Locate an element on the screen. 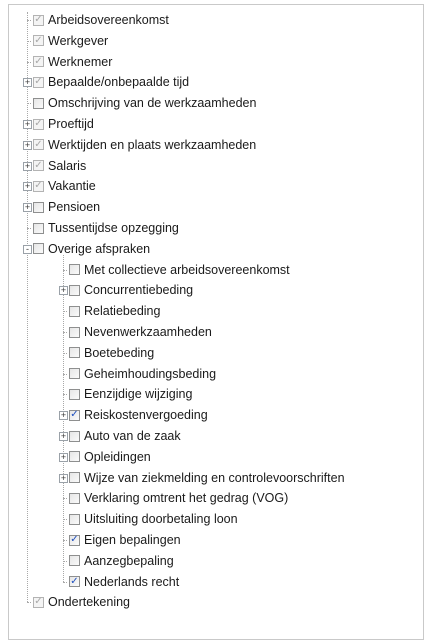 The image size is (429, 643). tree-item-label: Concurrentiebeding is located at coordinates (139, 290).